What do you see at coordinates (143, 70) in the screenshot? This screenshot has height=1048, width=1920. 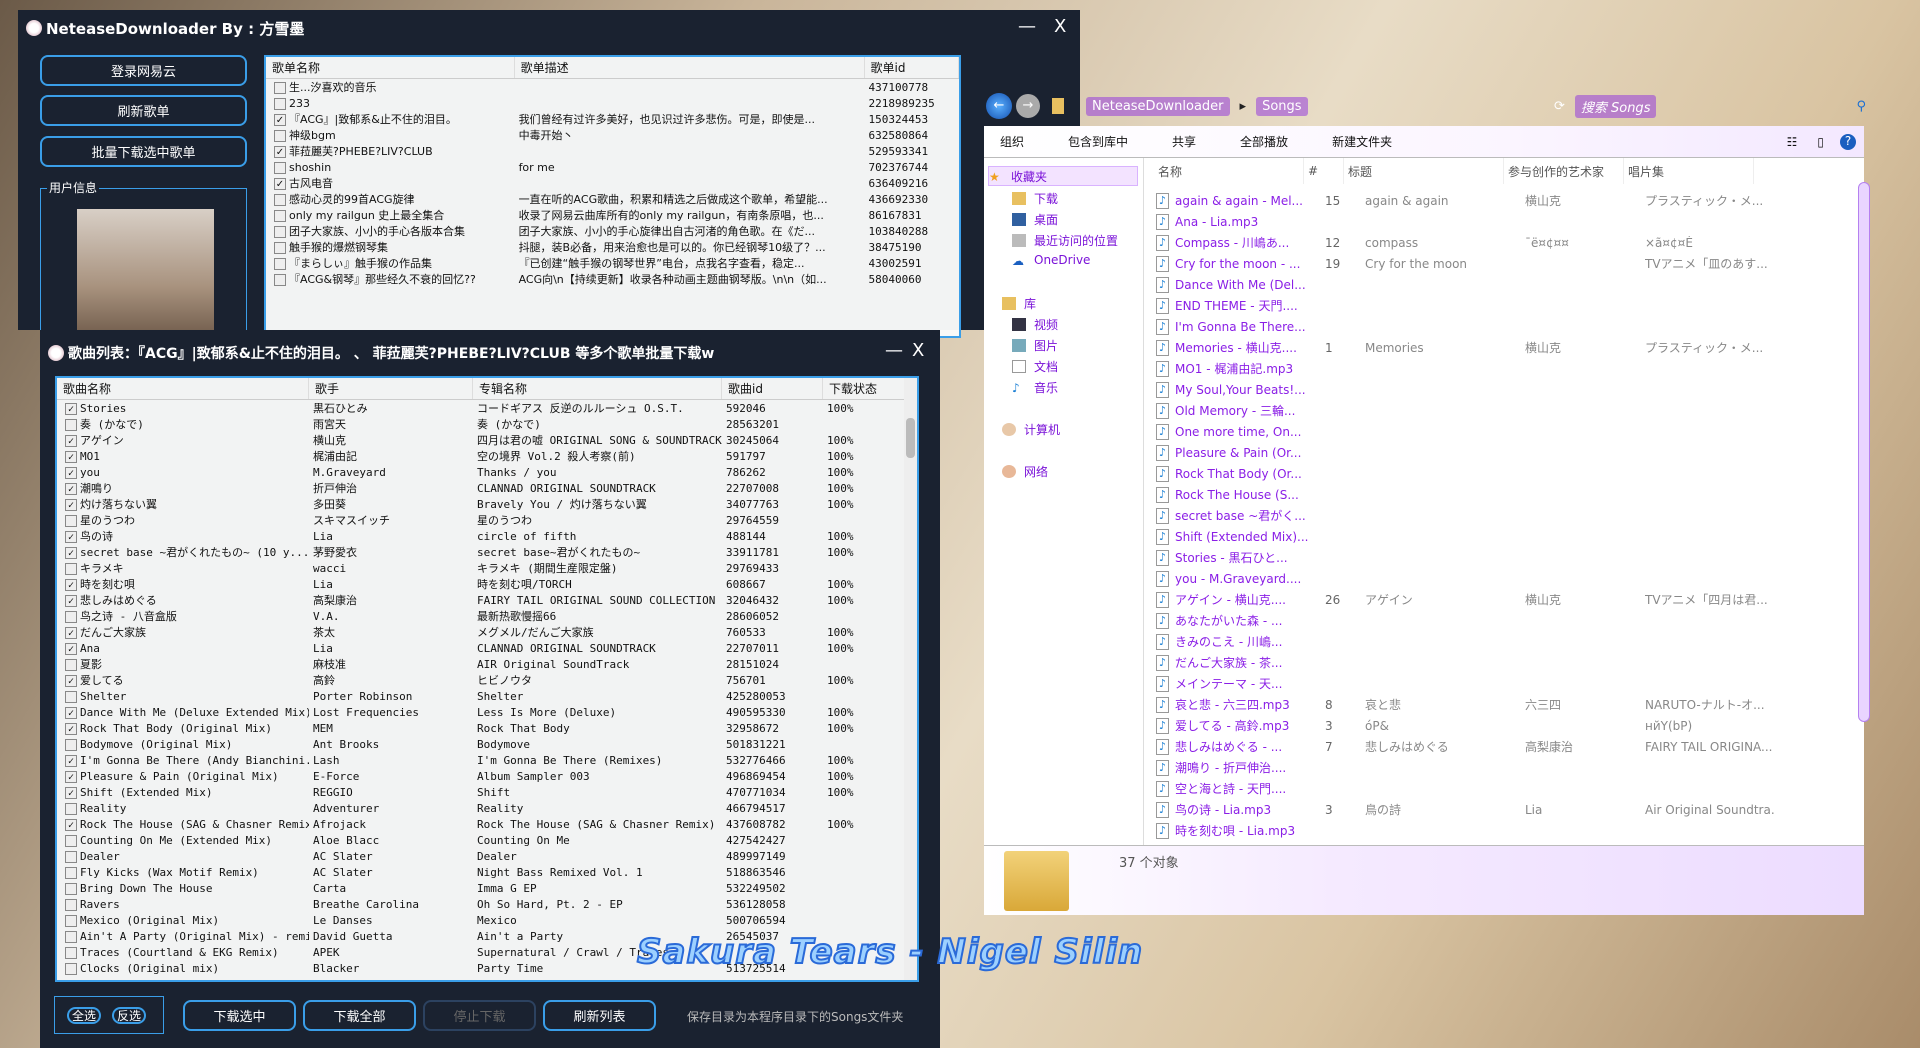 I see `login-button: 登录网易云` at bounding box center [143, 70].